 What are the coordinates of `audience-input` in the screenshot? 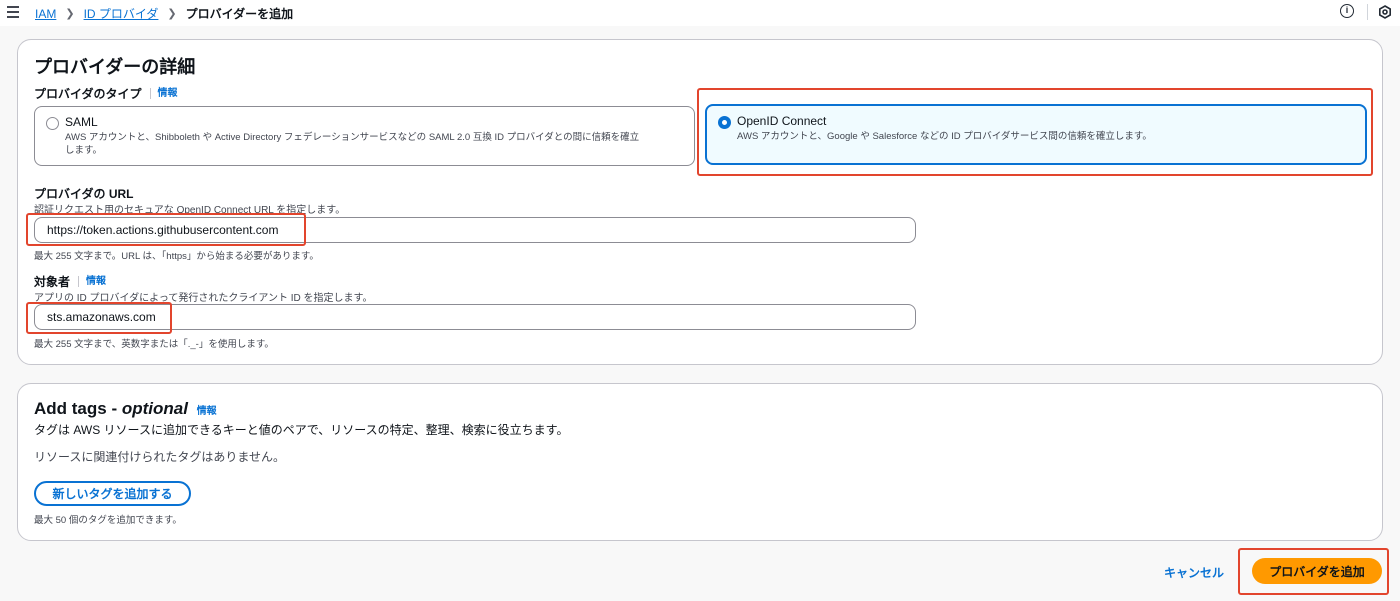 It's located at (475, 317).